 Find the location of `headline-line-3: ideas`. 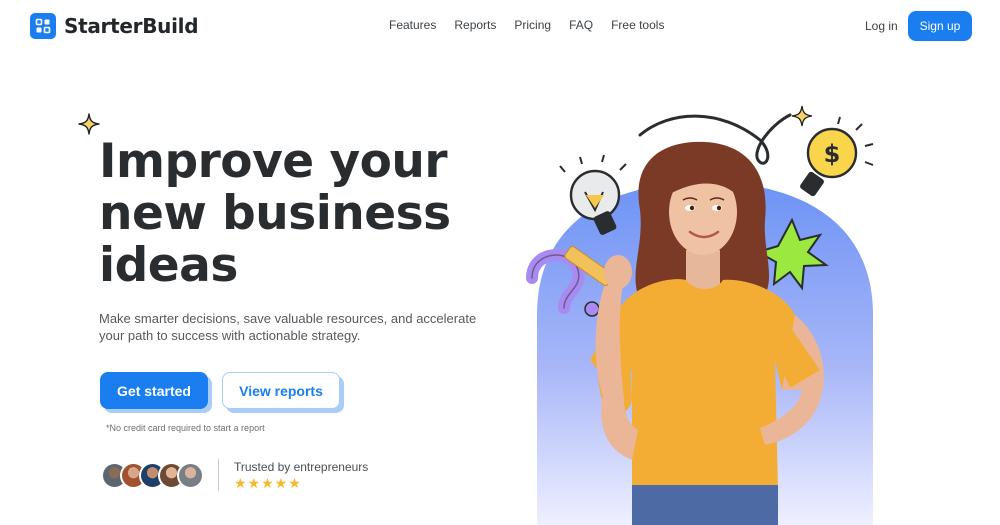

headline-line-3: ideas is located at coordinates (168, 265).